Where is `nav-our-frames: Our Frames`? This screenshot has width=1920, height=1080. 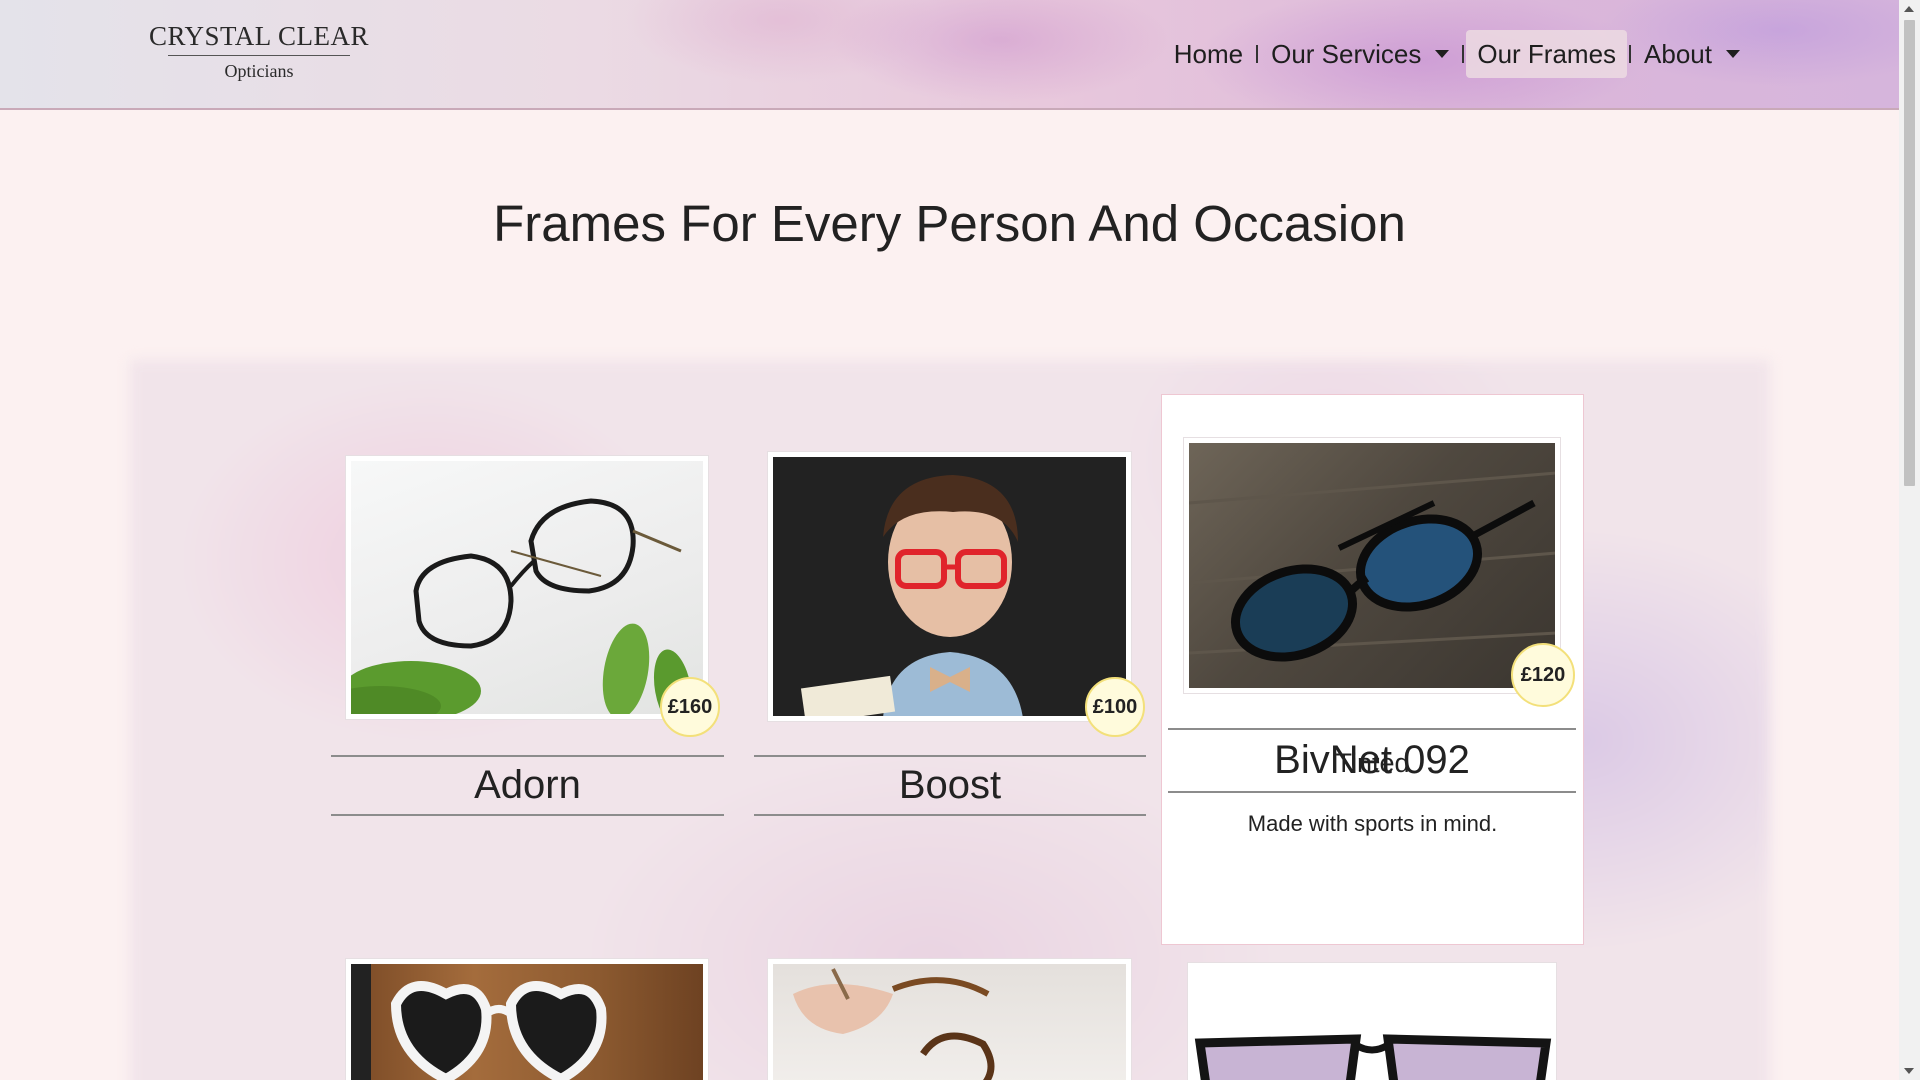
nav-our-frames: Our Frames is located at coordinates (1547, 54).